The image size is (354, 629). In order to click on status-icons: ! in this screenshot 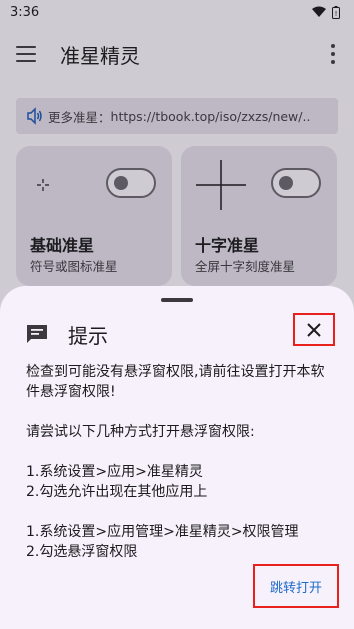, I will do `click(326, 12)`.